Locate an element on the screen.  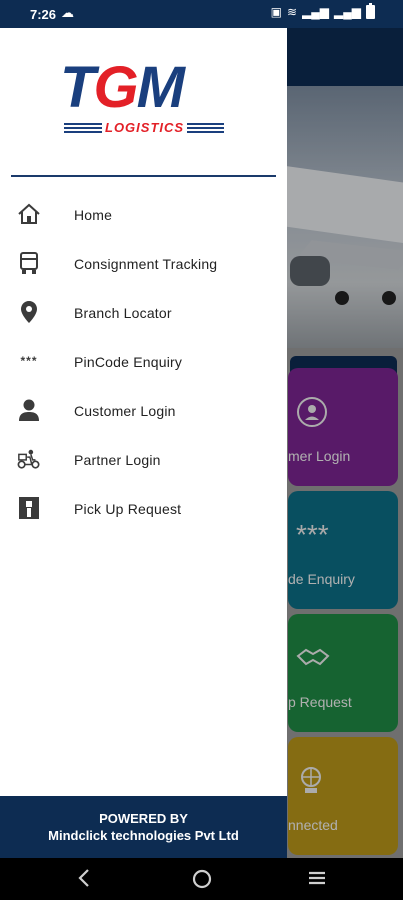
menu-item-label: Partner Login is located at coordinates (117, 459).